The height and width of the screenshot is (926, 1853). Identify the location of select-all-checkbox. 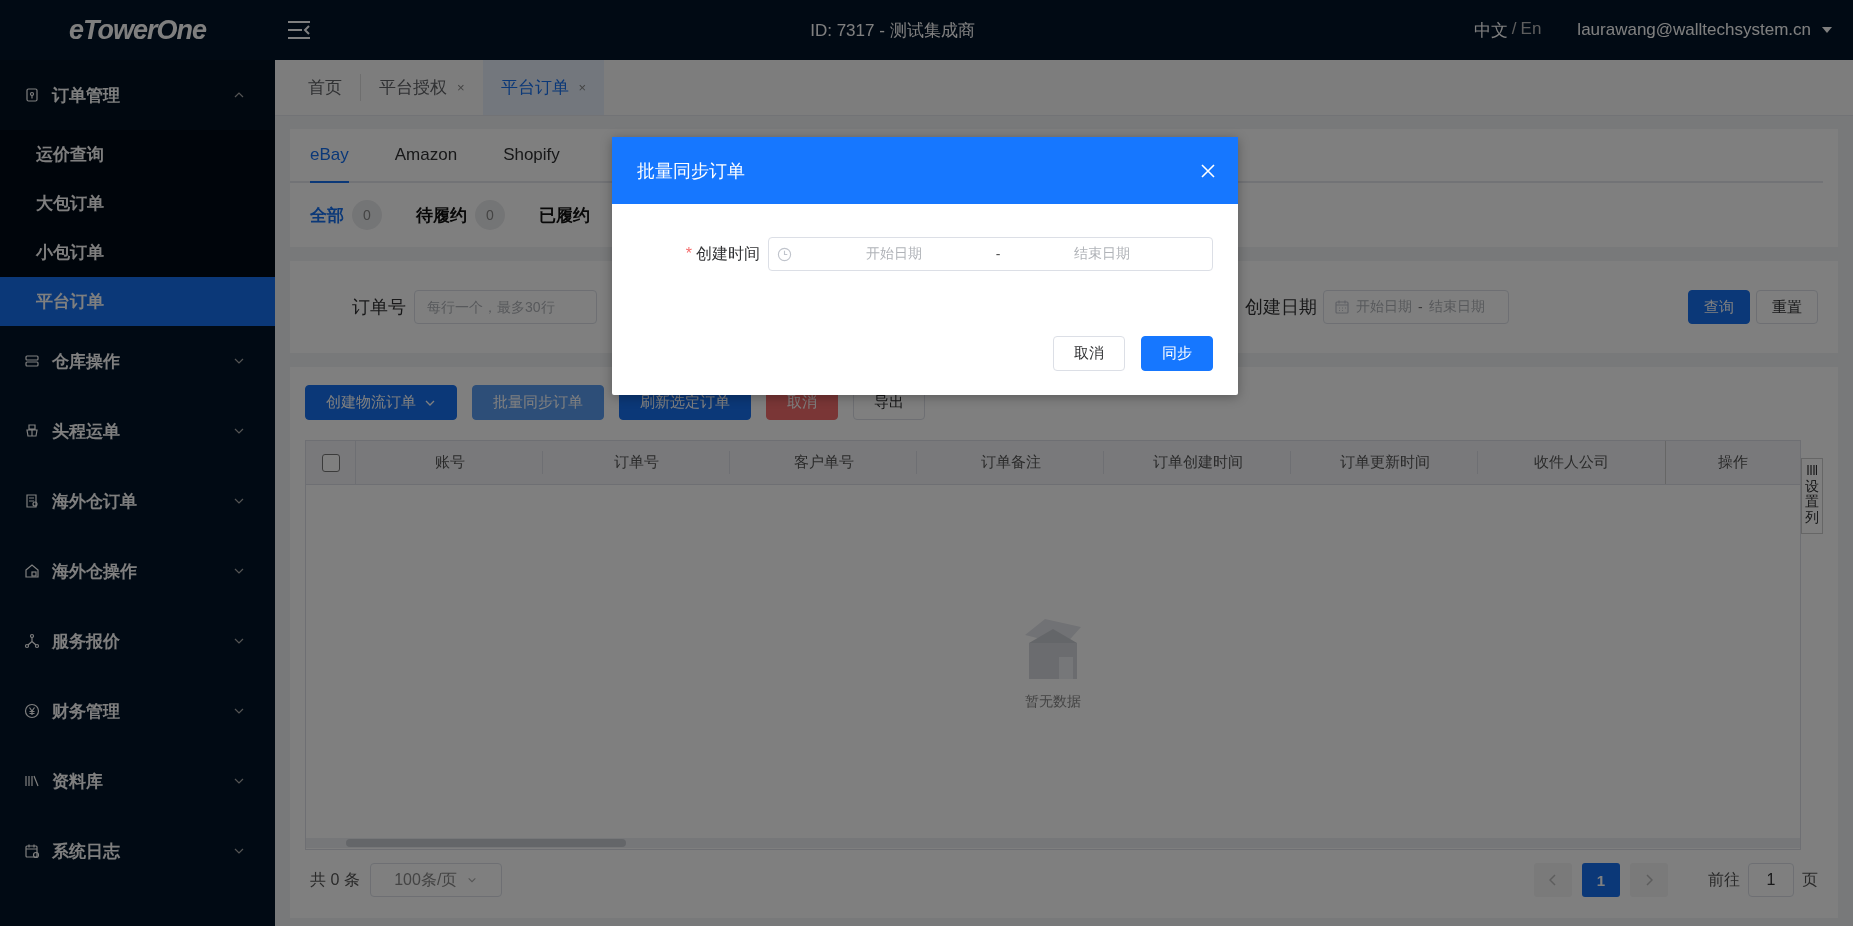
(330, 462).